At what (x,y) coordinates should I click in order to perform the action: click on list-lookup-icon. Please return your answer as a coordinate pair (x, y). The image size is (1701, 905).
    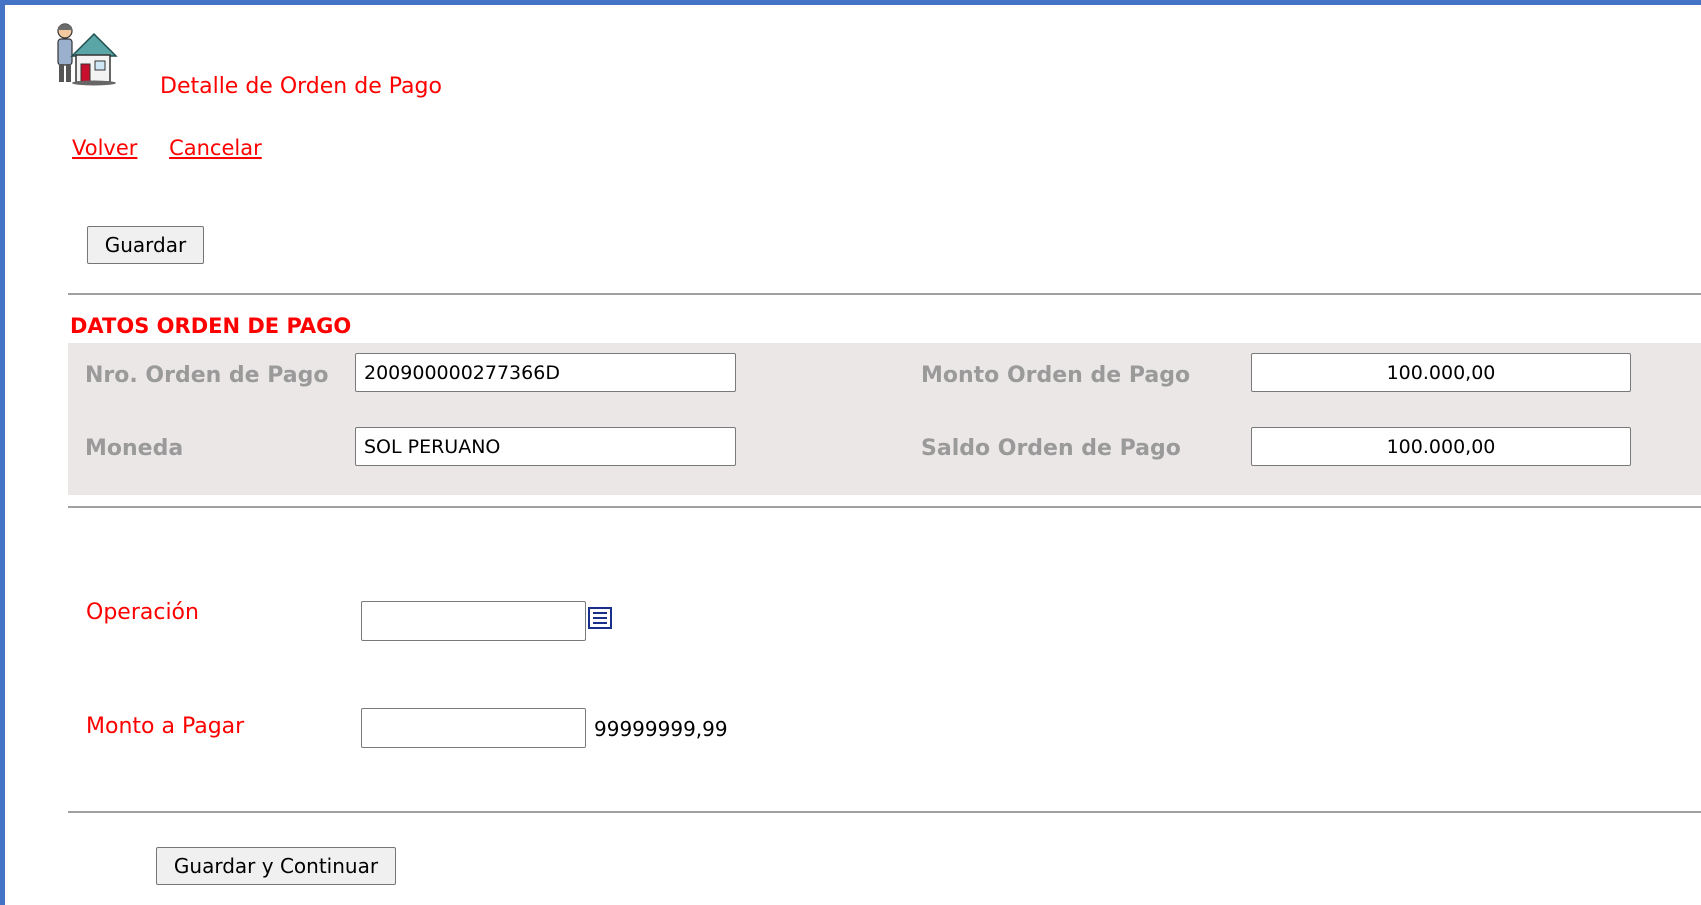
    Looking at the image, I should click on (600, 618).